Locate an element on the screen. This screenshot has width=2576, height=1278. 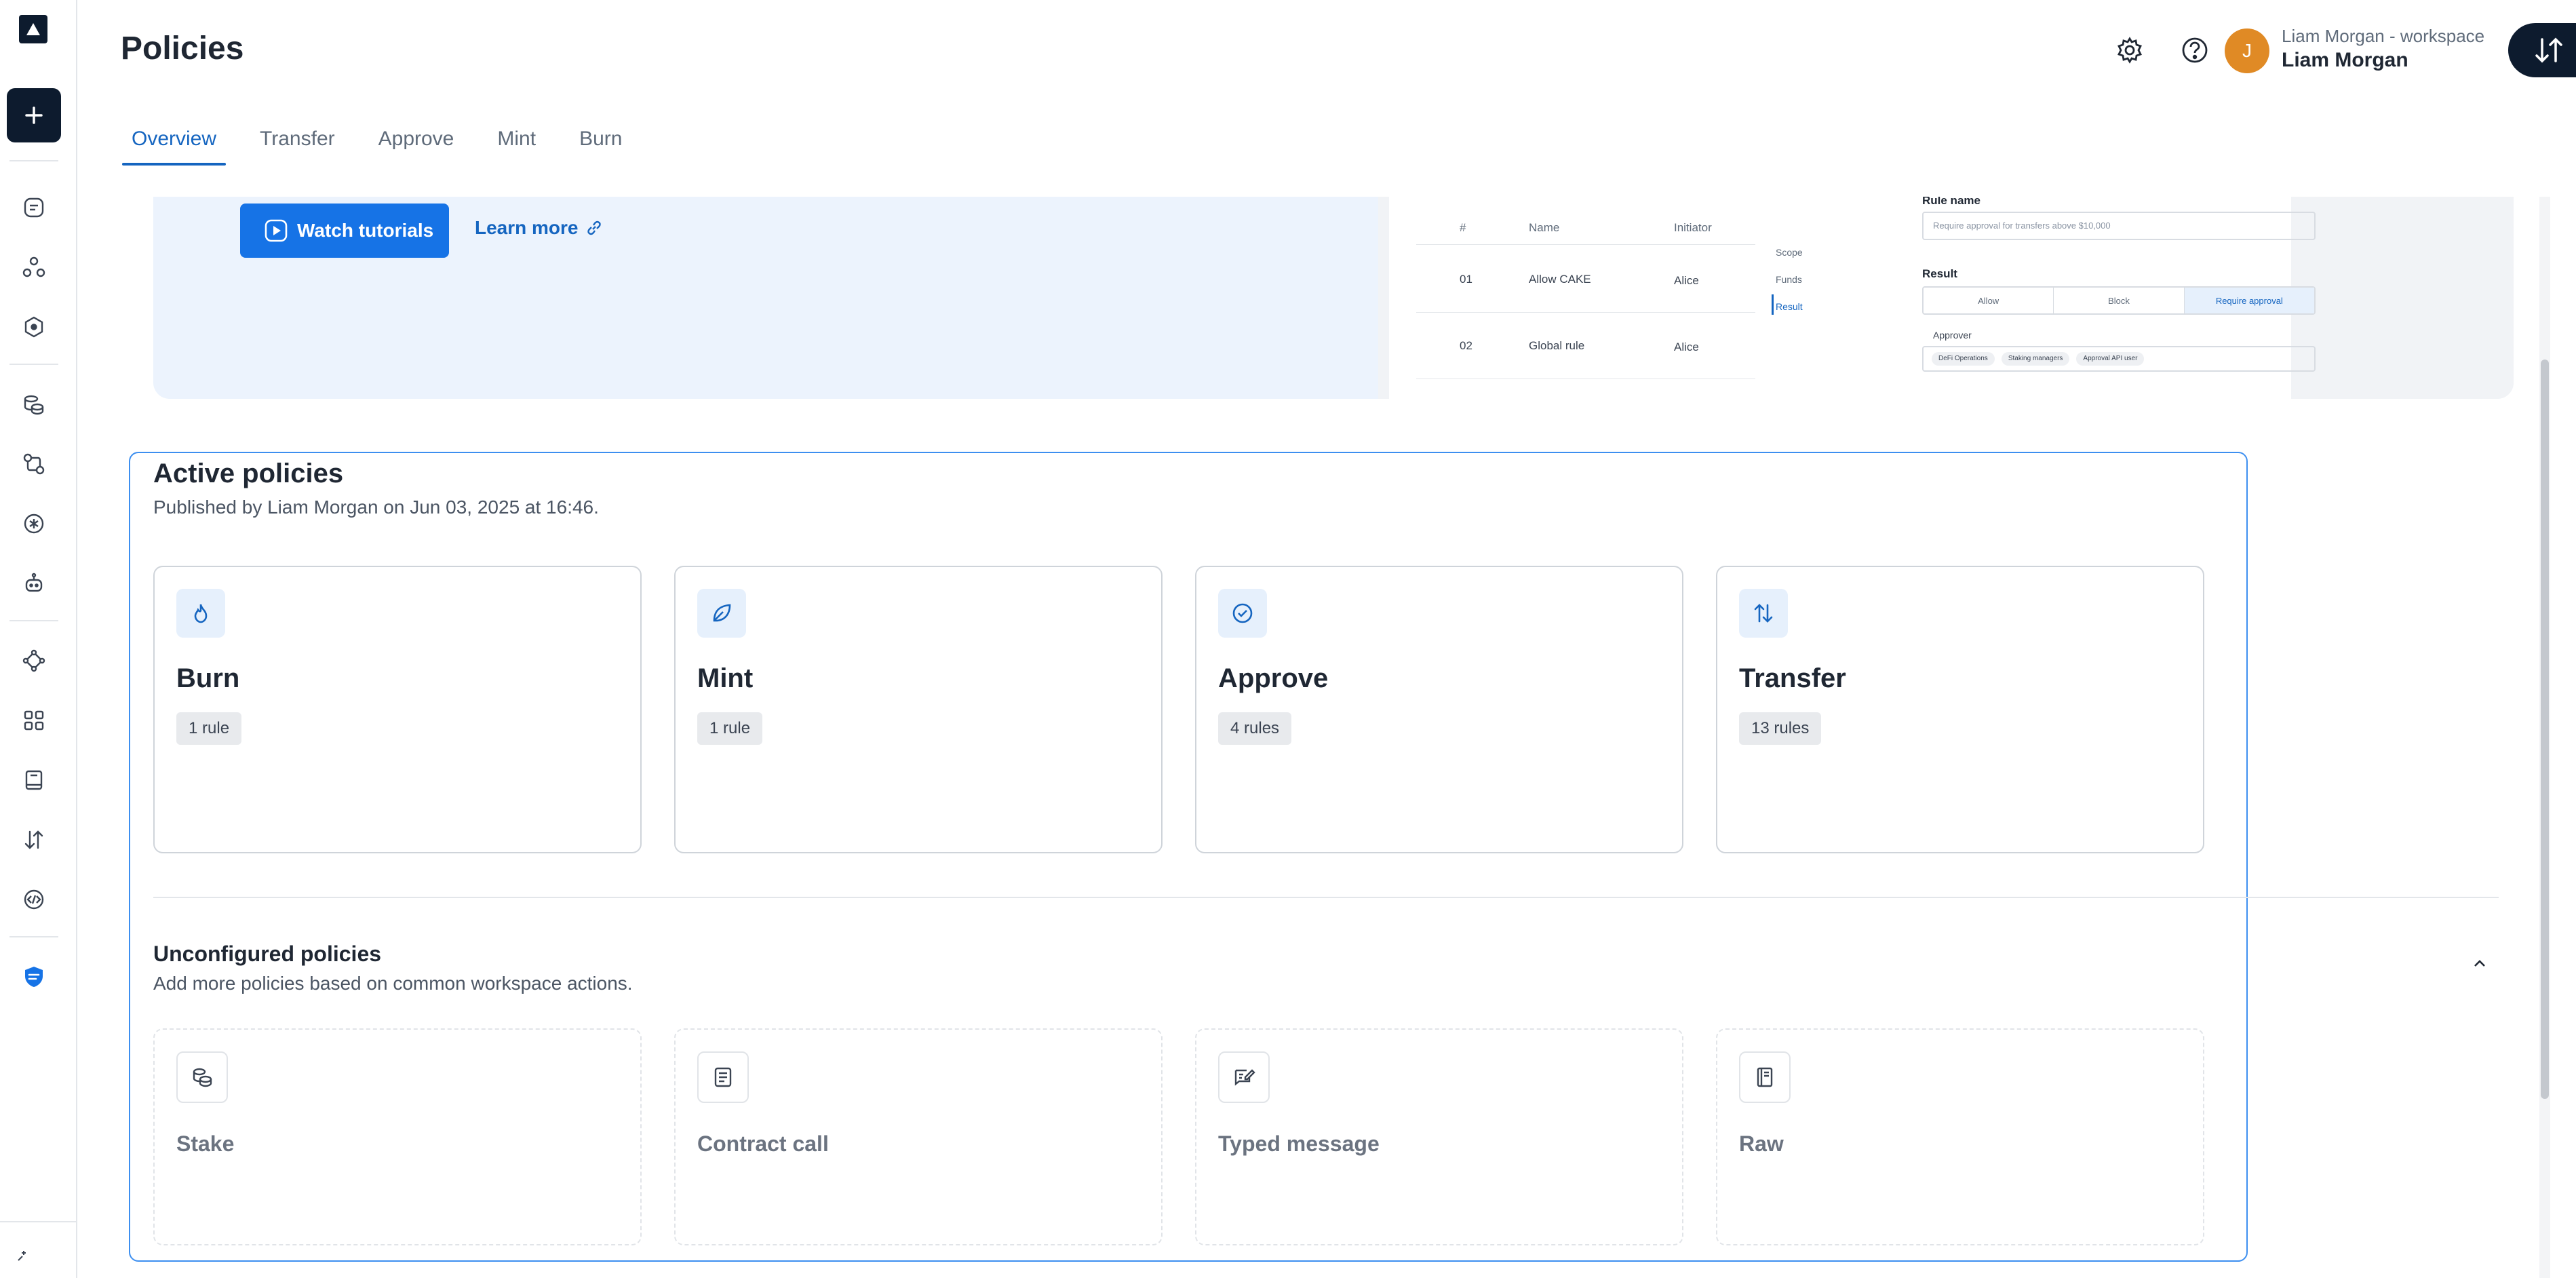
user-name: Liam Morgan is located at coordinates (2345, 60).